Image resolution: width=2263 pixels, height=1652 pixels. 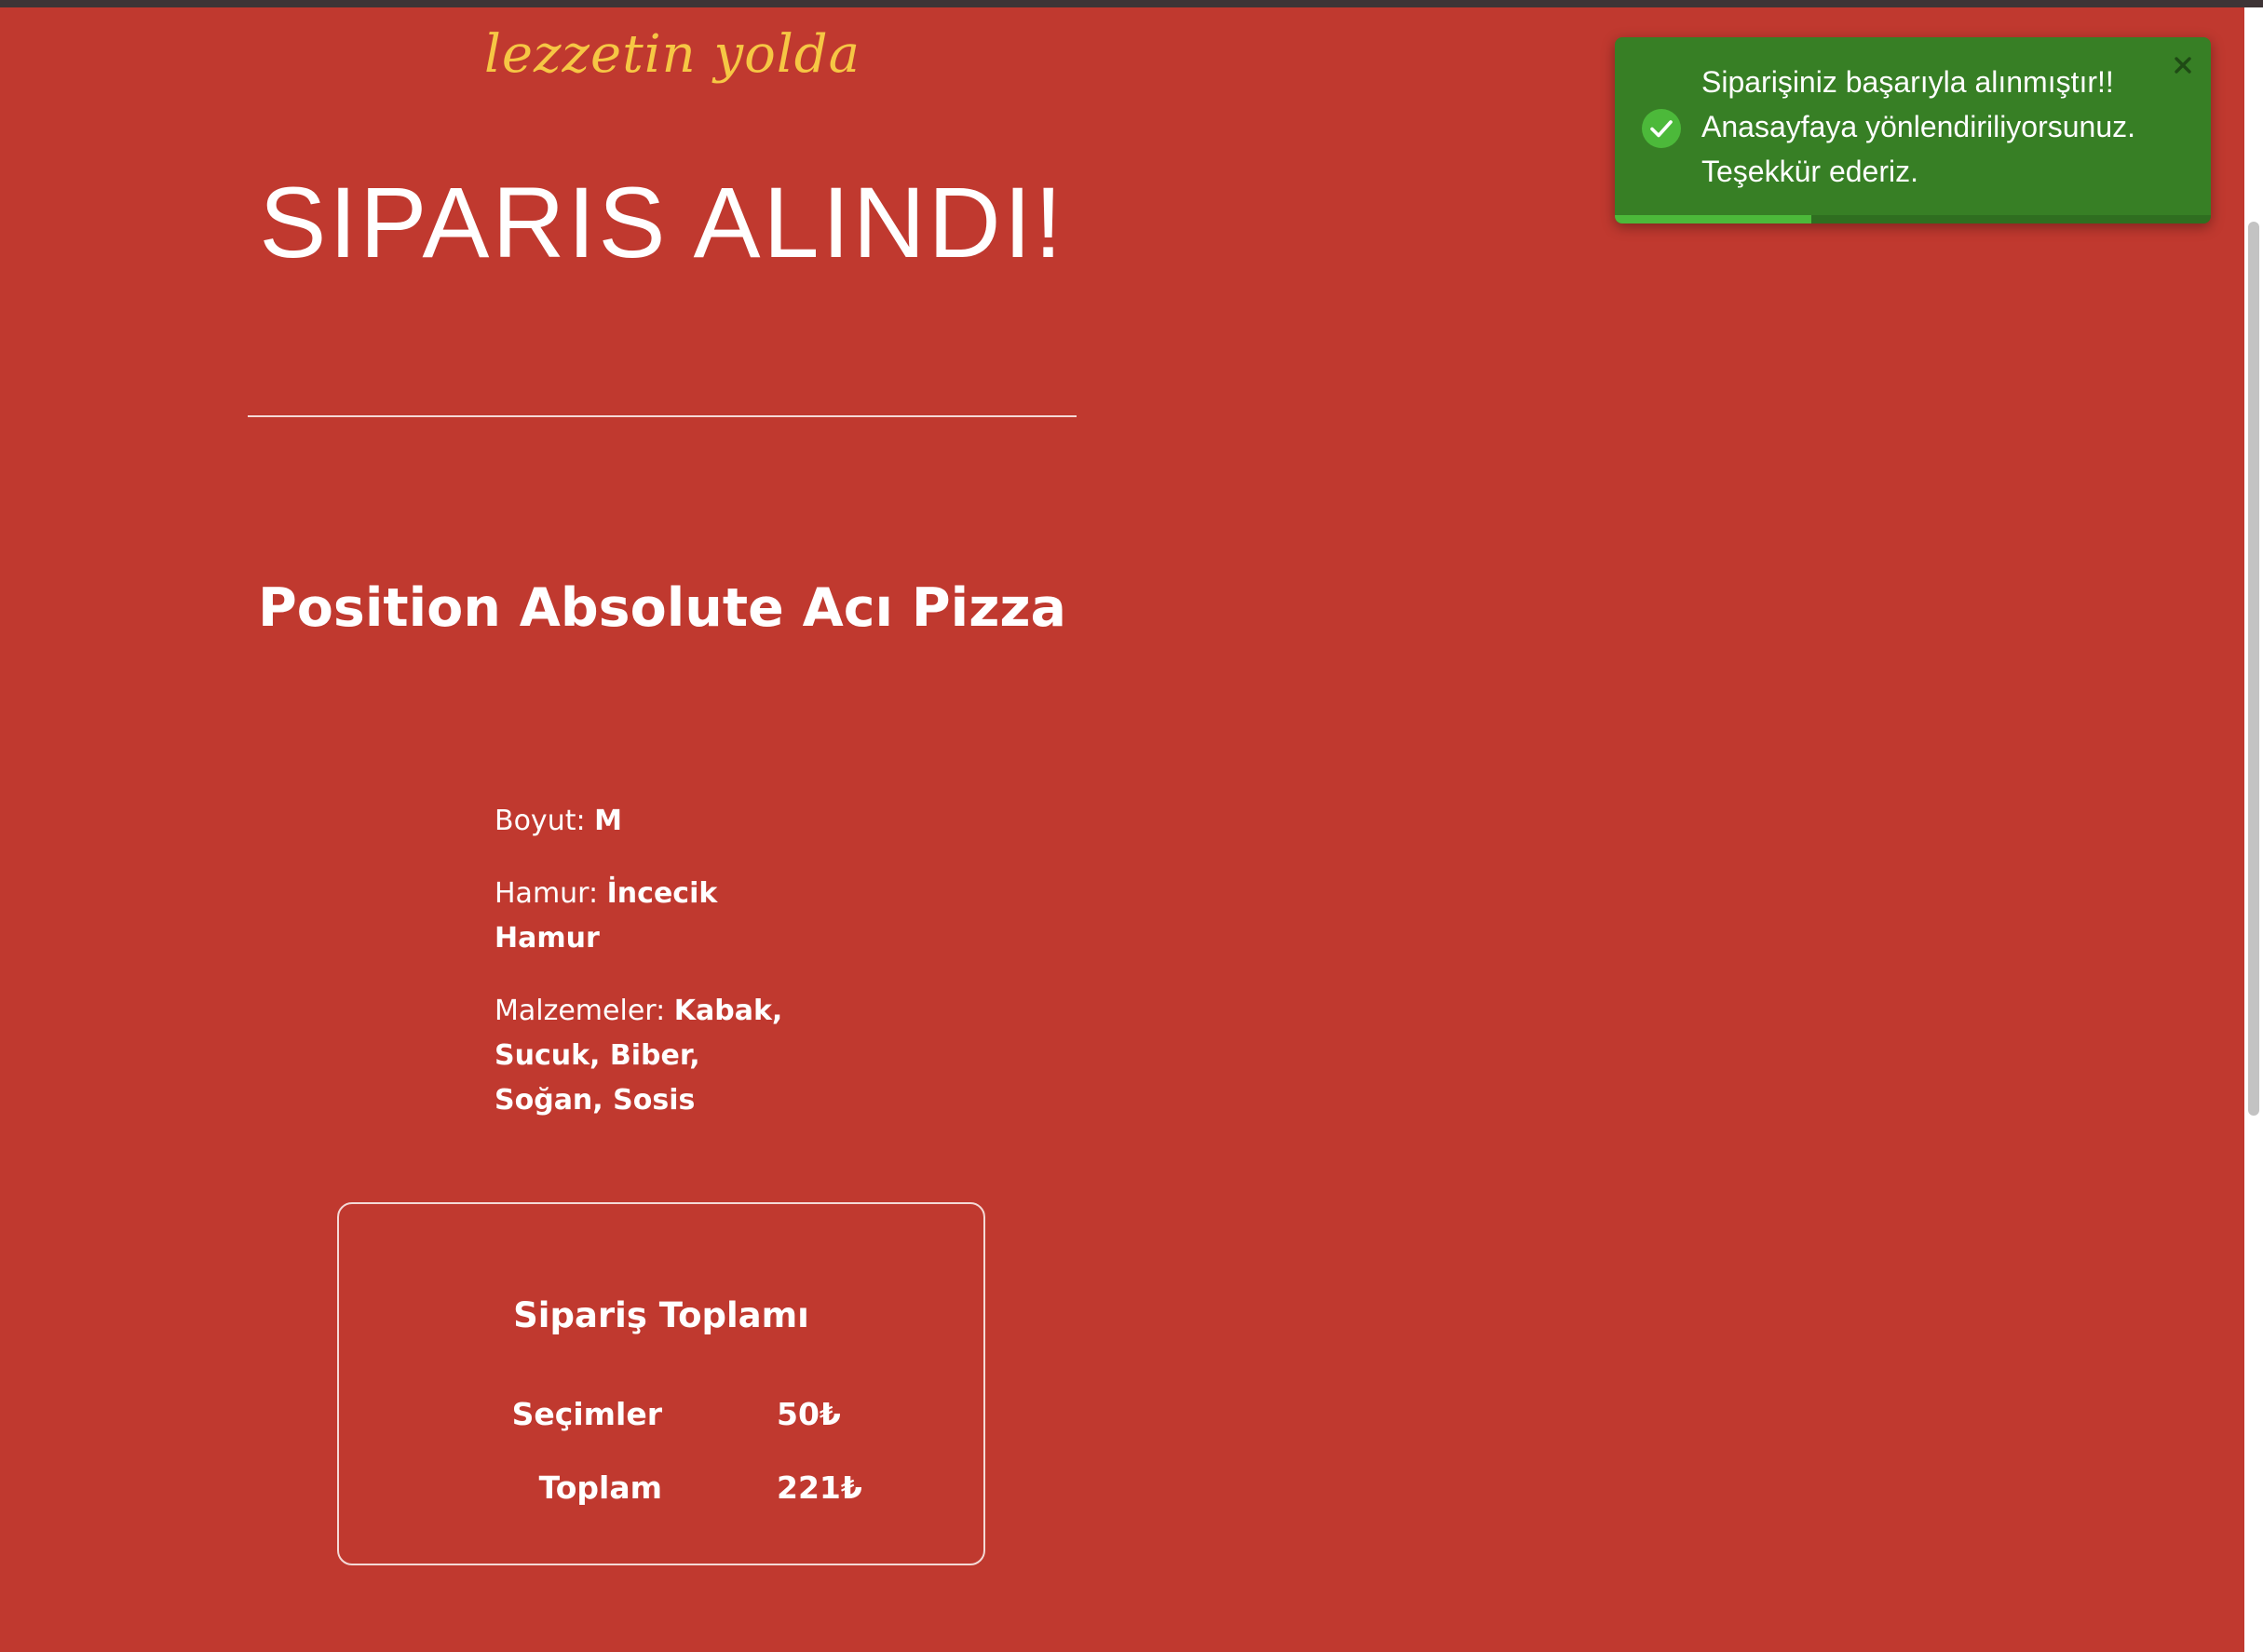 What do you see at coordinates (2253, 669) in the screenshot?
I see `scrollbar-thumb` at bounding box center [2253, 669].